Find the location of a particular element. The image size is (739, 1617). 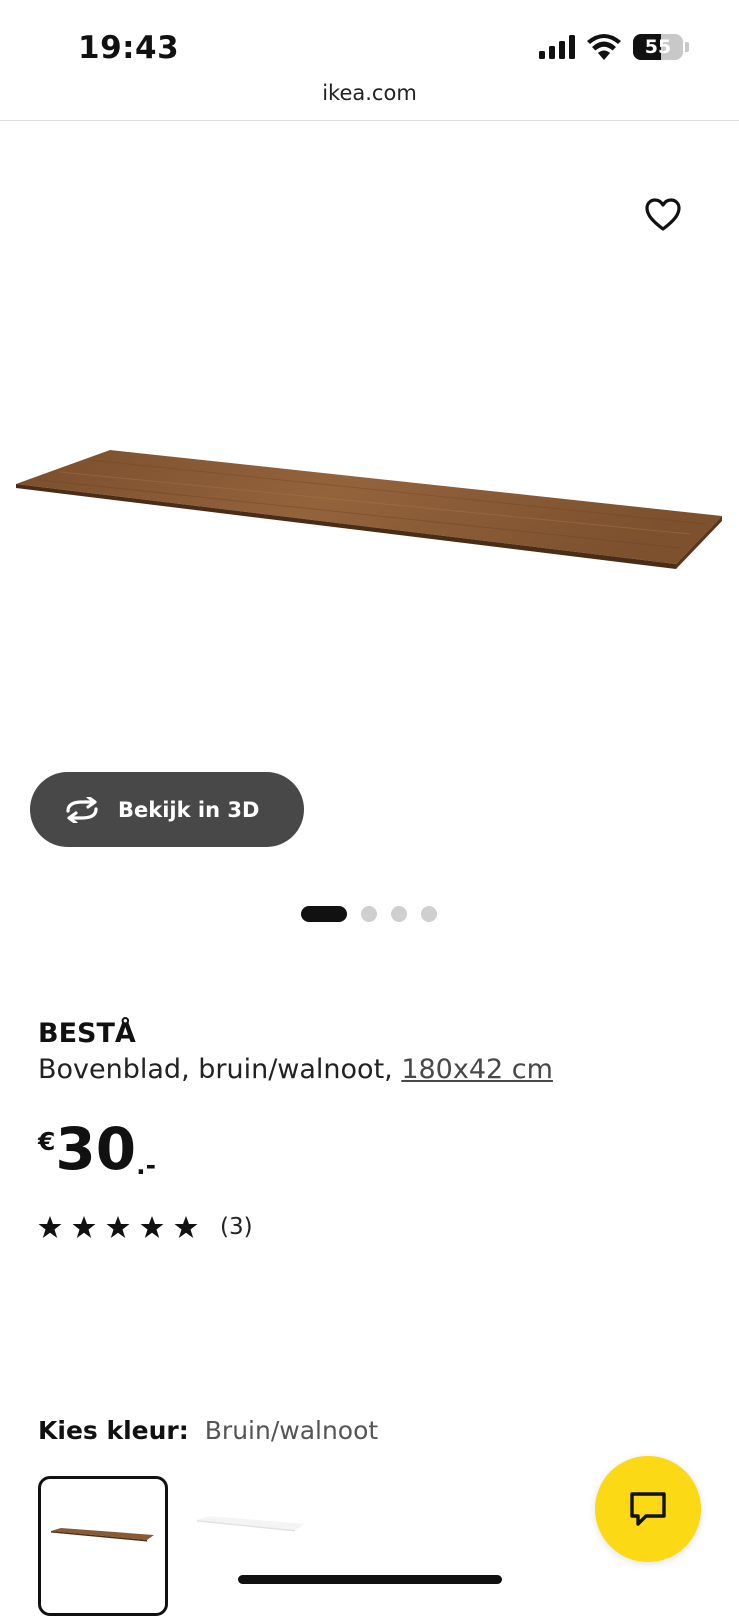

color-swatch-white is located at coordinates (255, 1525).